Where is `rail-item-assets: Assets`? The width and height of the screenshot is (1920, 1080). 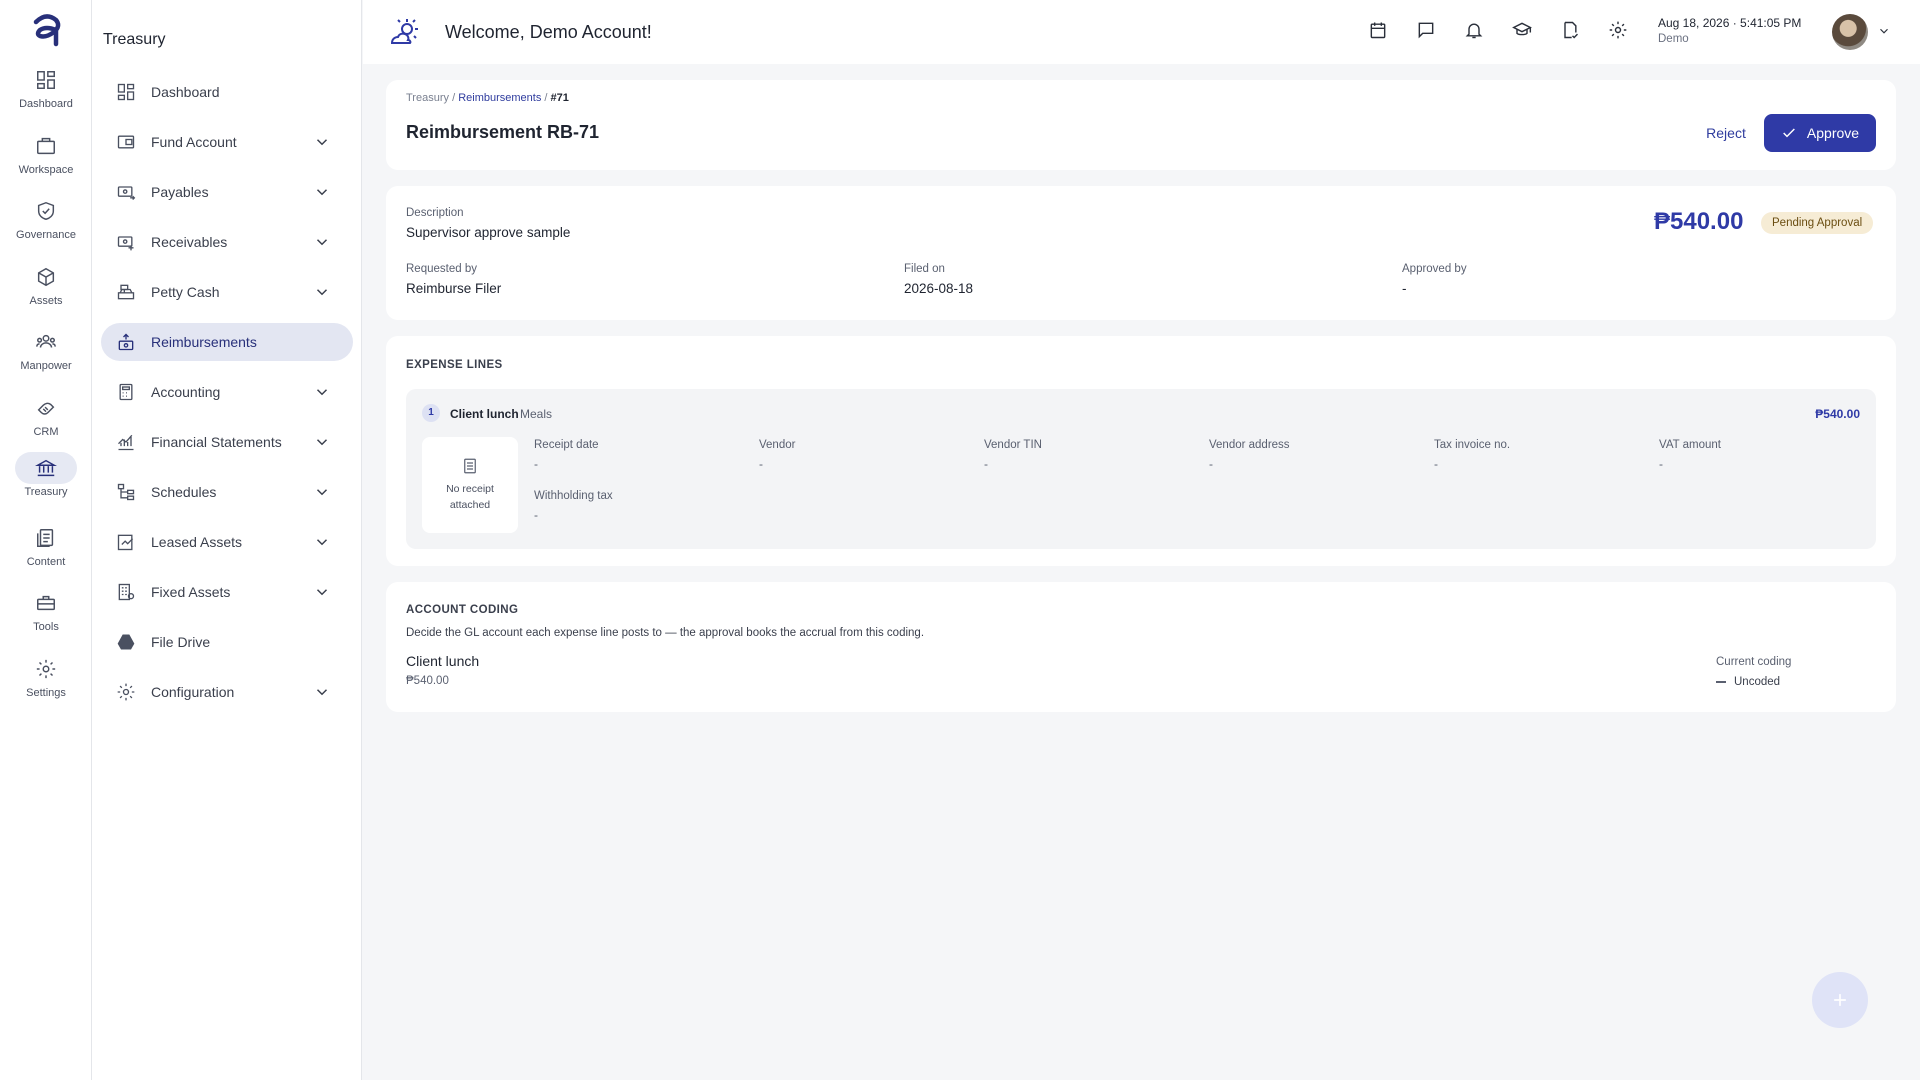
rail-item-assets: Assets is located at coordinates (46, 289).